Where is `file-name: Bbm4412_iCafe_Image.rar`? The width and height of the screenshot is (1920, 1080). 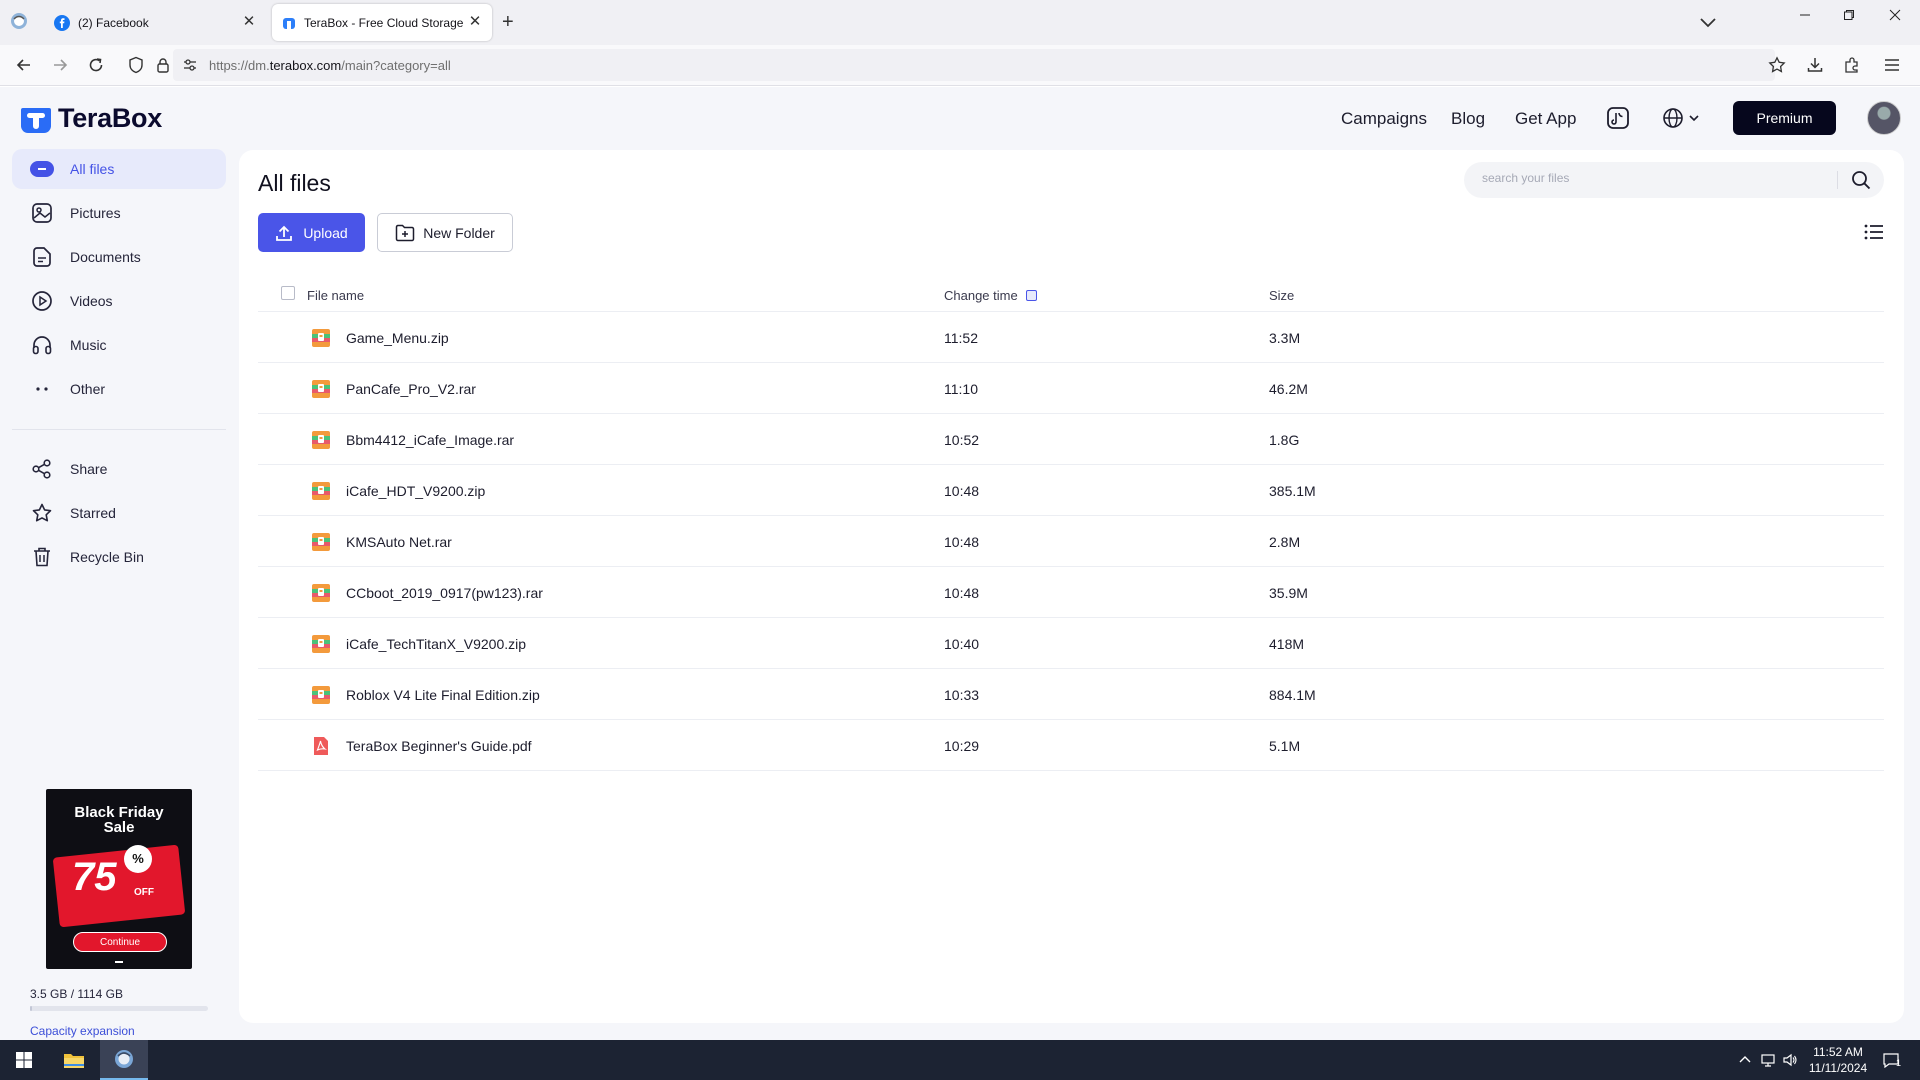
file-name: Bbm4412_iCafe_Image.rar is located at coordinates (430, 440).